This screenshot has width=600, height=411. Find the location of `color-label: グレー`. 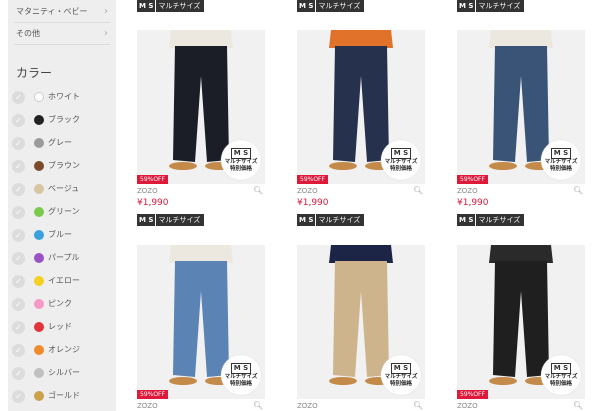

color-label: グレー is located at coordinates (60, 142).